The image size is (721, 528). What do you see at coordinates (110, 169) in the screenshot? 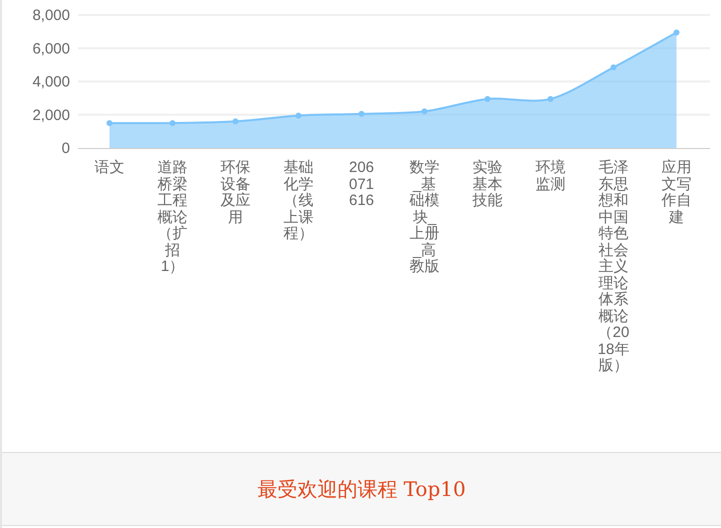
I see `x-tick-label: 语文` at bounding box center [110, 169].